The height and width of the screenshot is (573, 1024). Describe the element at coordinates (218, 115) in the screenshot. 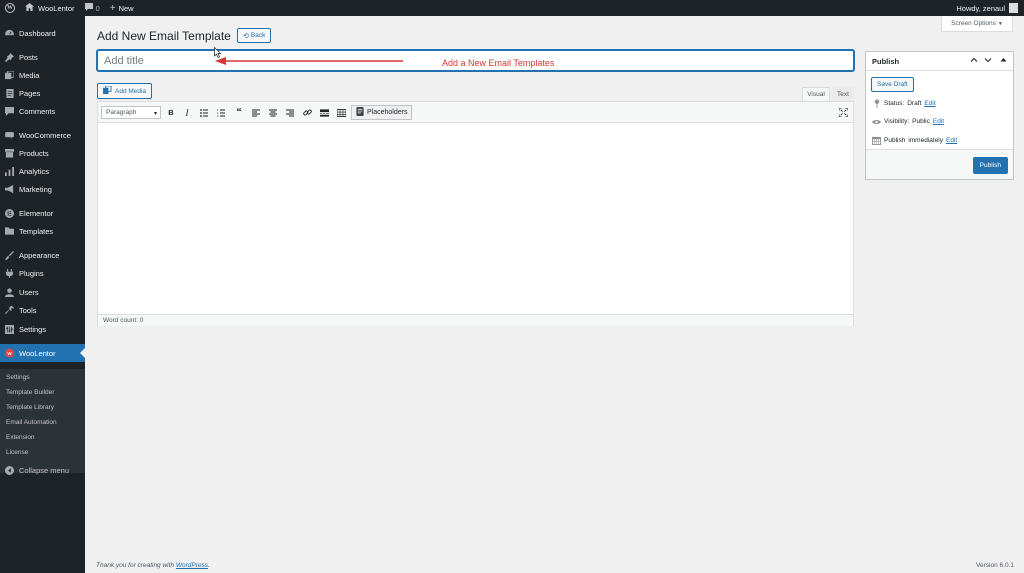

I see `svg-text: 3` at that location.